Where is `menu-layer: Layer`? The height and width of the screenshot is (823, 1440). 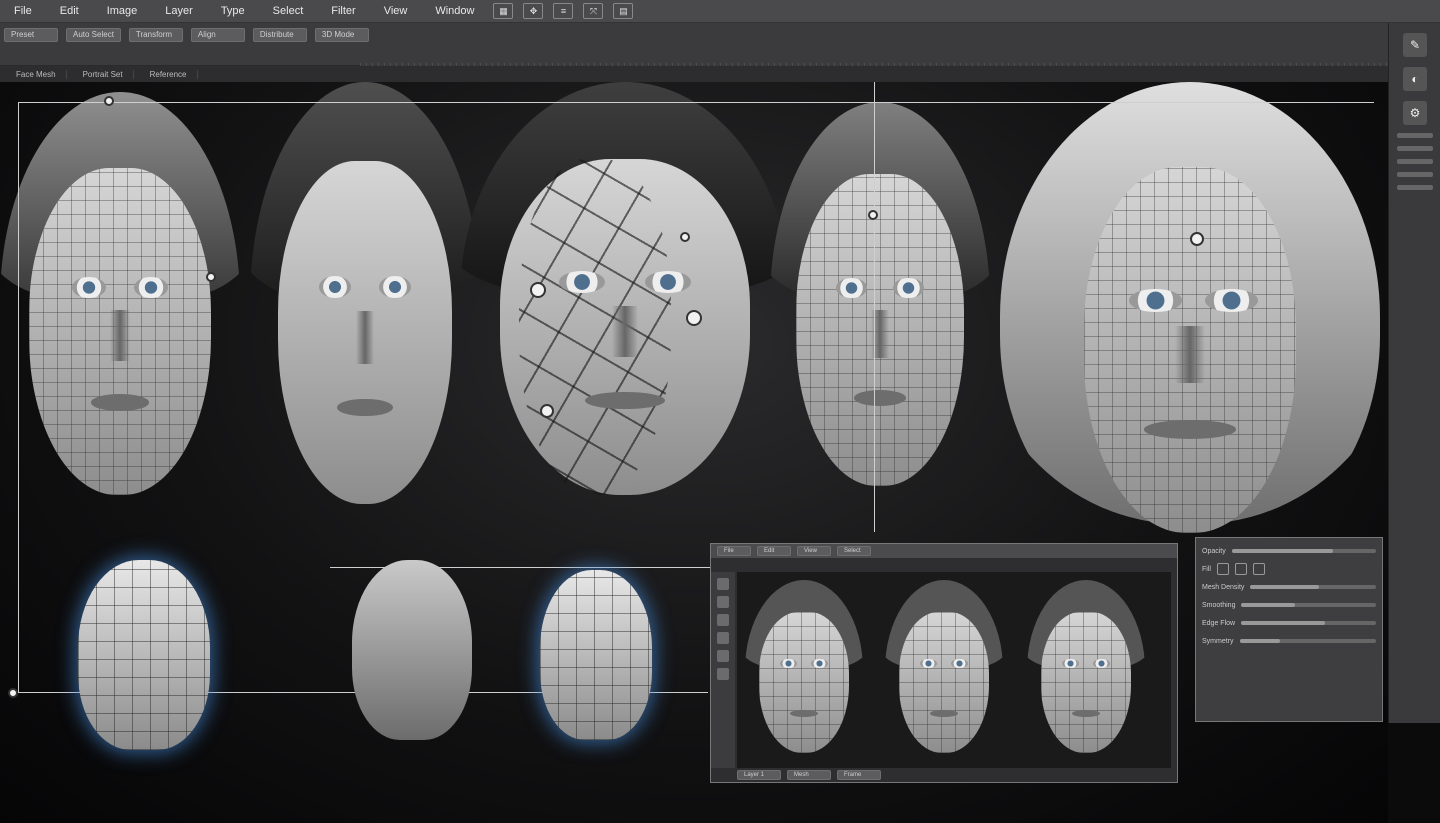
menu-layer: Layer is located at coordinates (179, 11).